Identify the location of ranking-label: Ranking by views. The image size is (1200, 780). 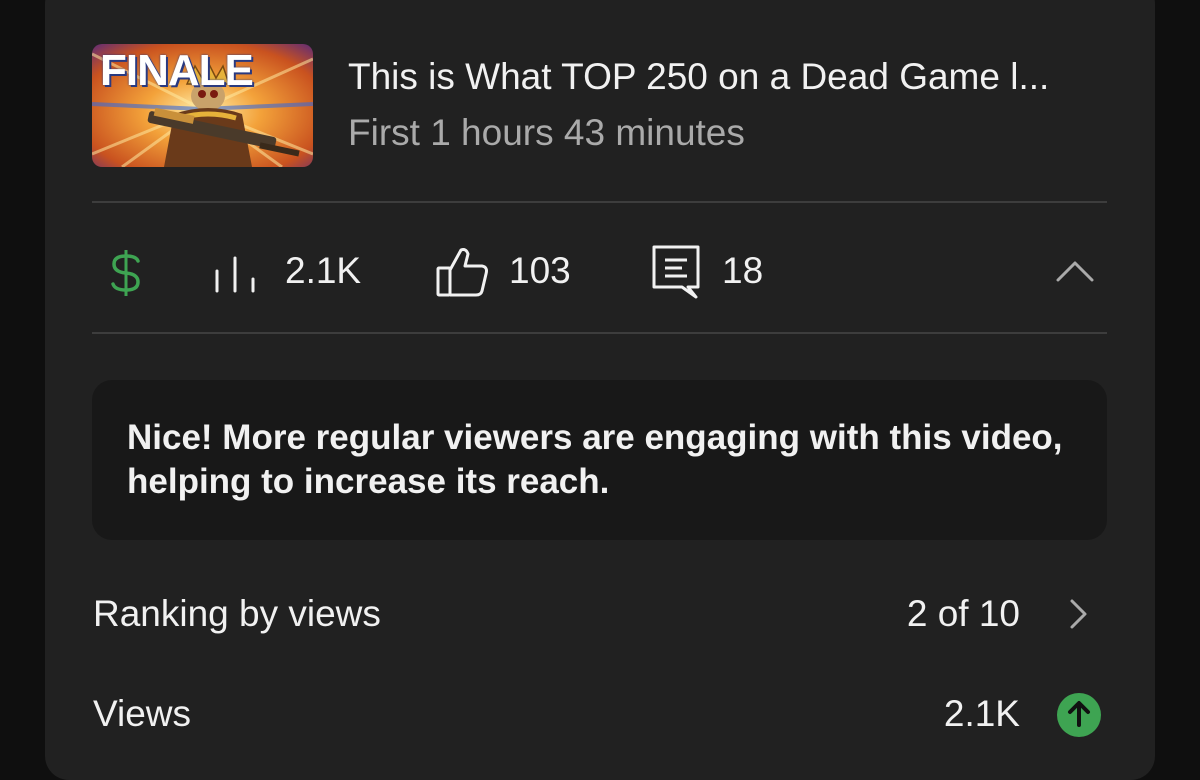
(237, 613).